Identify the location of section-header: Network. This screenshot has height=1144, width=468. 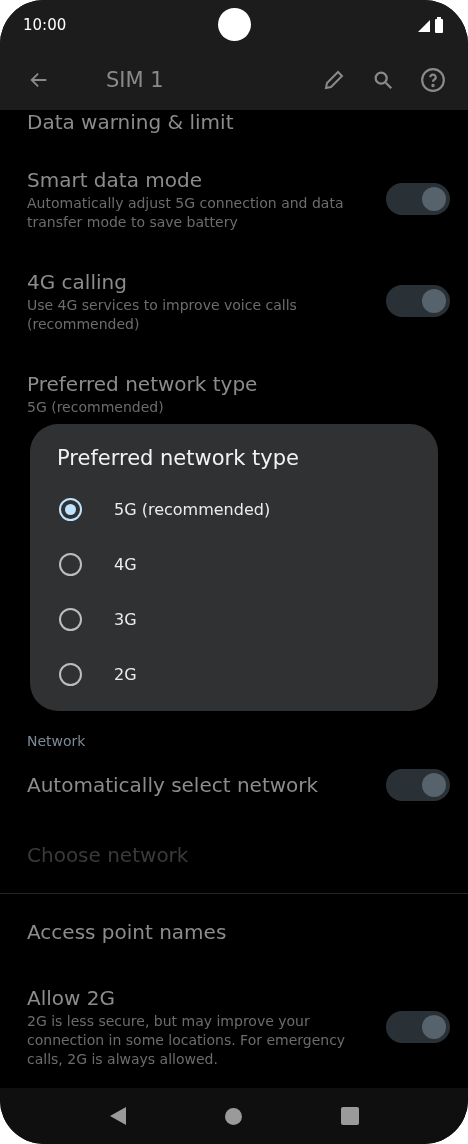
(56, 741).